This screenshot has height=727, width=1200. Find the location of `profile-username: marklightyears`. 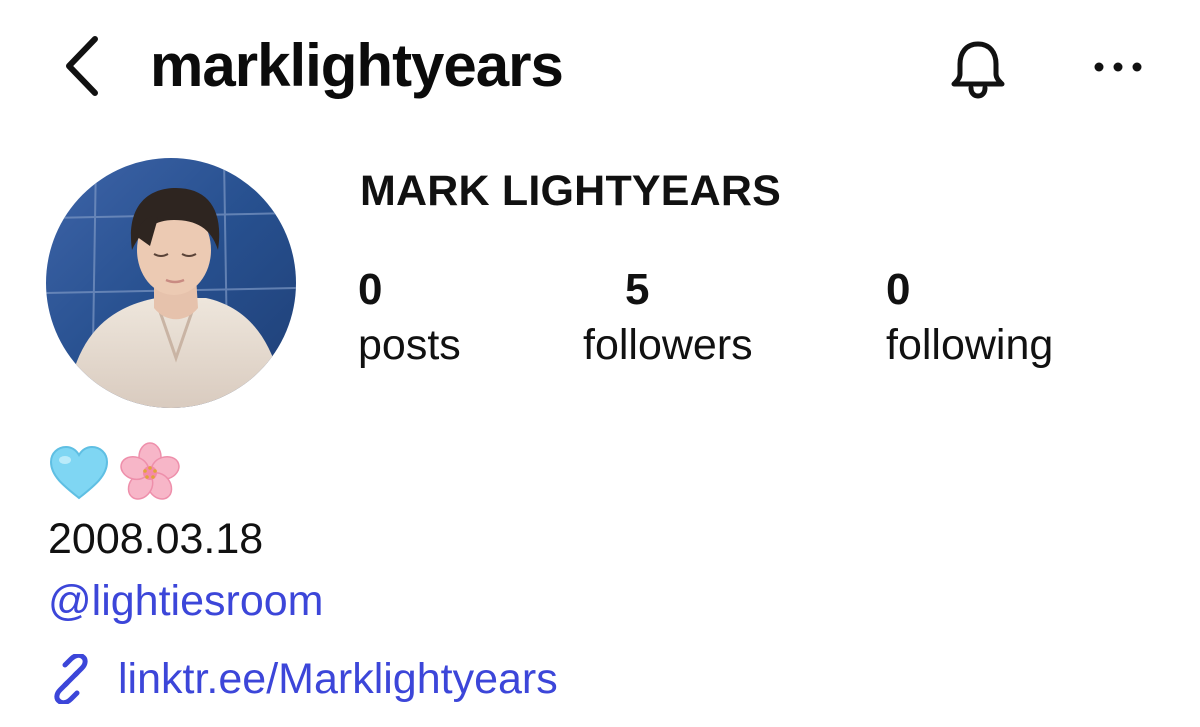

profile-username: marklightyears is located at coordinates (357, 65).